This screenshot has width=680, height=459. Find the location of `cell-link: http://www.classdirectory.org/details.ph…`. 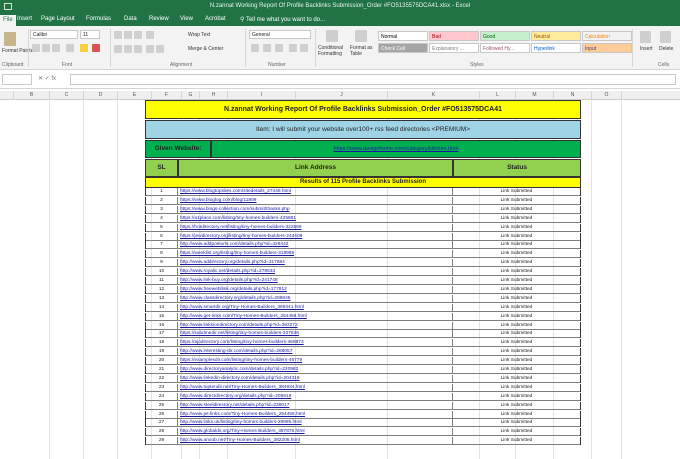

cell-link: http://www.classdirectory.org/details.ph… is located at coordinates (315, 298).